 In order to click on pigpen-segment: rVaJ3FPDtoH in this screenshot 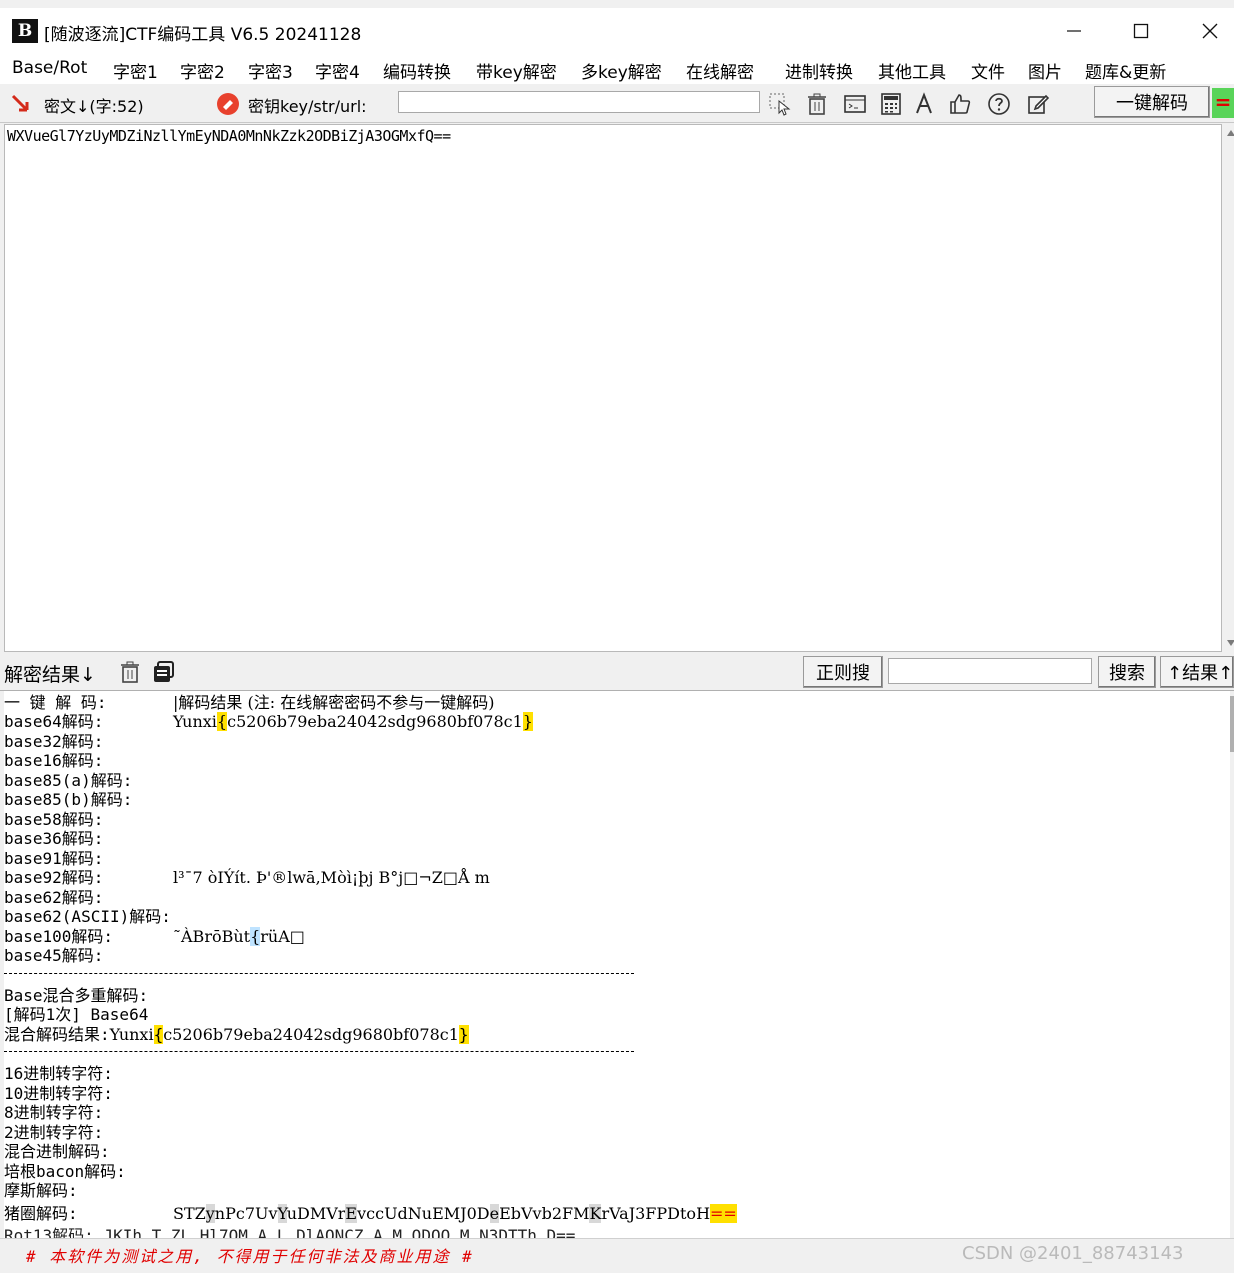, I will do `click(656, 1213)`.